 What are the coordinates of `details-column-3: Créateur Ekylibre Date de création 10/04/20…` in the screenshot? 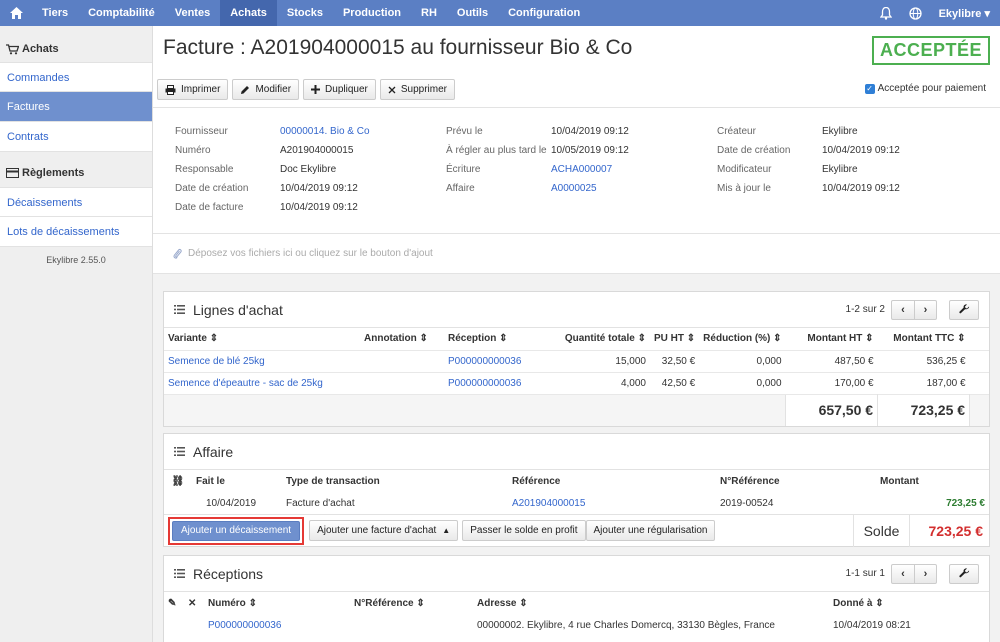 It's located at (808, 164).